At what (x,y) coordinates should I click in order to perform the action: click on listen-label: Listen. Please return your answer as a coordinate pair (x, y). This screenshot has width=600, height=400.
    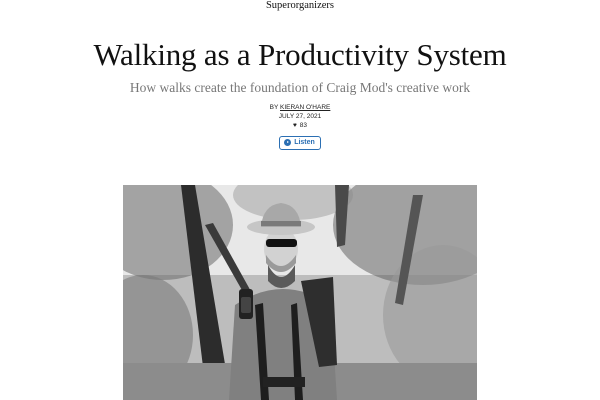
    Looking at the image, I should click on (304, 142).